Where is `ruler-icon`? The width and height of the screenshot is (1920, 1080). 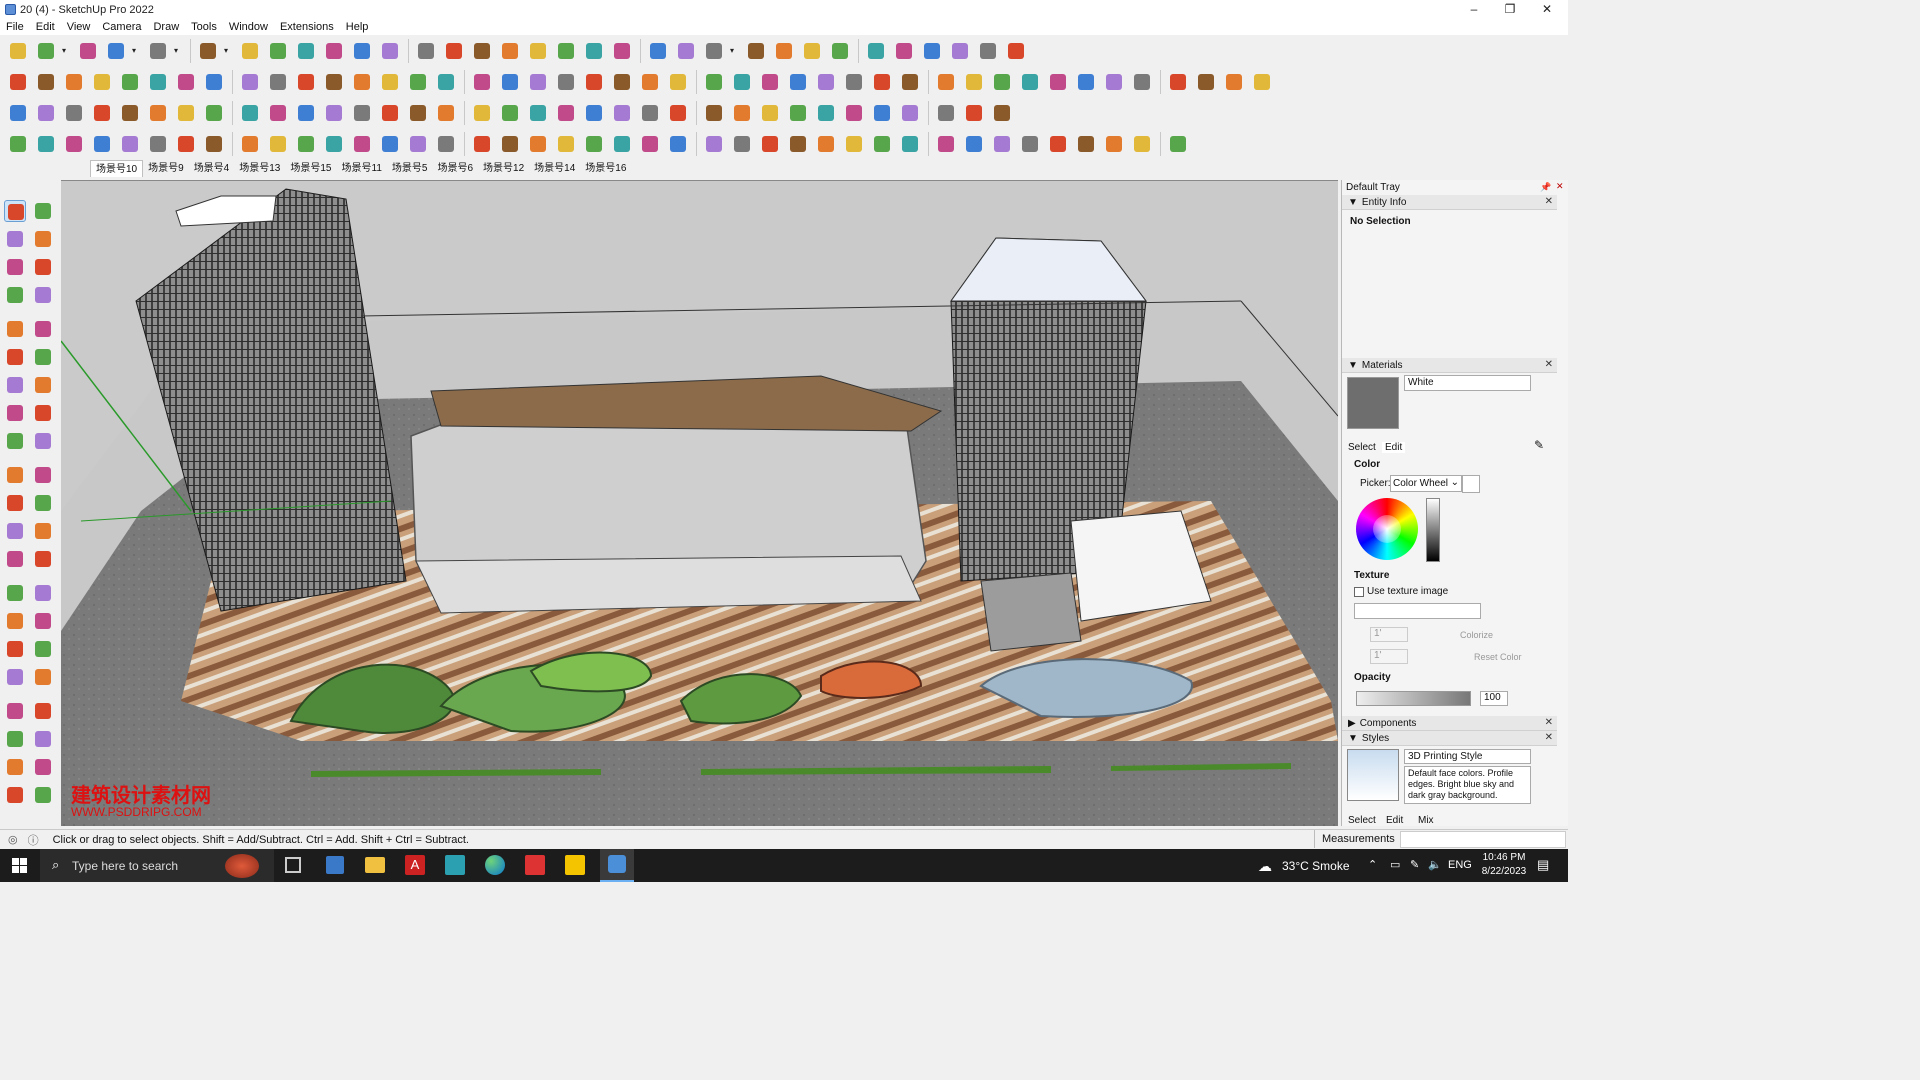 ruler-icon is located at coordinates (1030, 82).